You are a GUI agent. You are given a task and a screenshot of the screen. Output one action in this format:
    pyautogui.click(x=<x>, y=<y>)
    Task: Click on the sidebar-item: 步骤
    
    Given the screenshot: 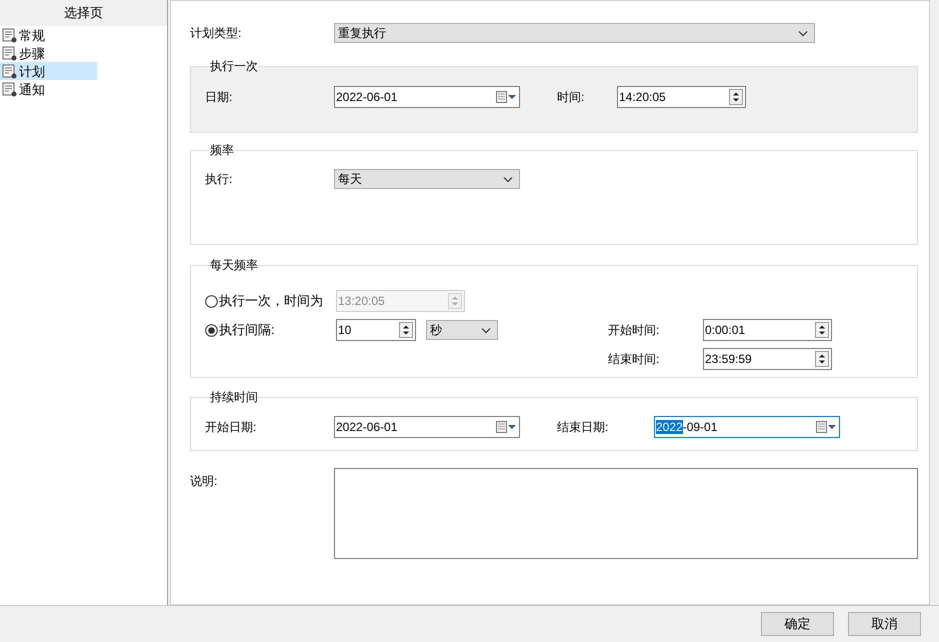 What is the action you would take?
    pyautogui.click(x=48, y=53)
    